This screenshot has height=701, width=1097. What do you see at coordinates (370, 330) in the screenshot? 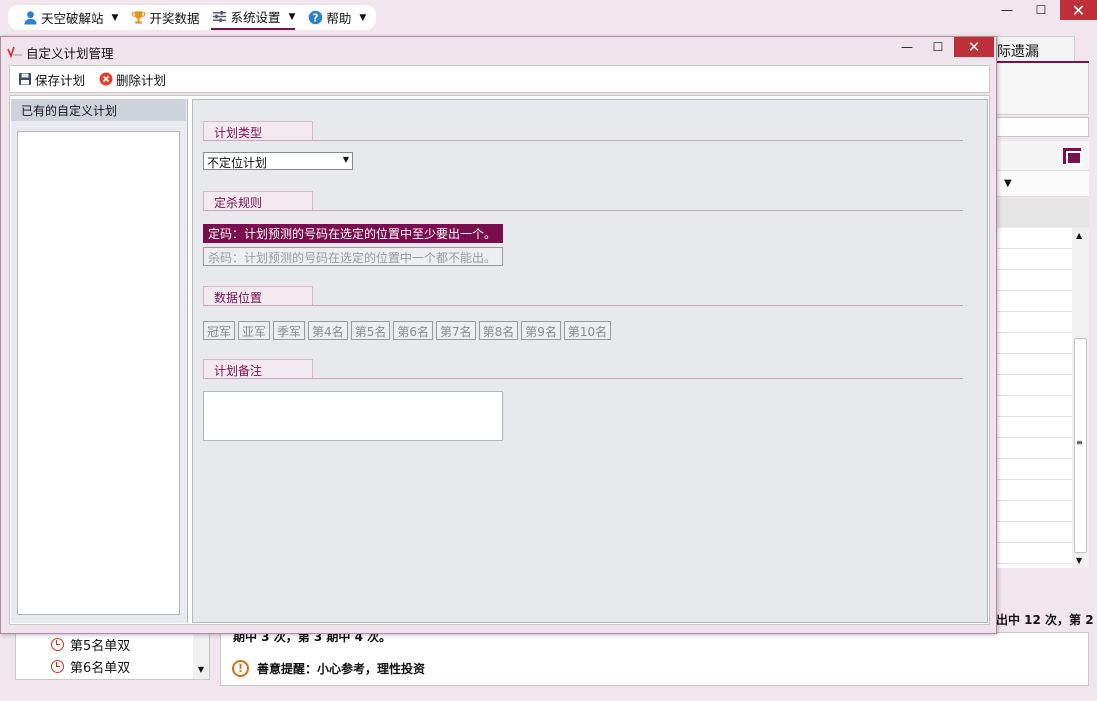
I see `position-toggle-5: 第5名` at bounding box center [370, 330].